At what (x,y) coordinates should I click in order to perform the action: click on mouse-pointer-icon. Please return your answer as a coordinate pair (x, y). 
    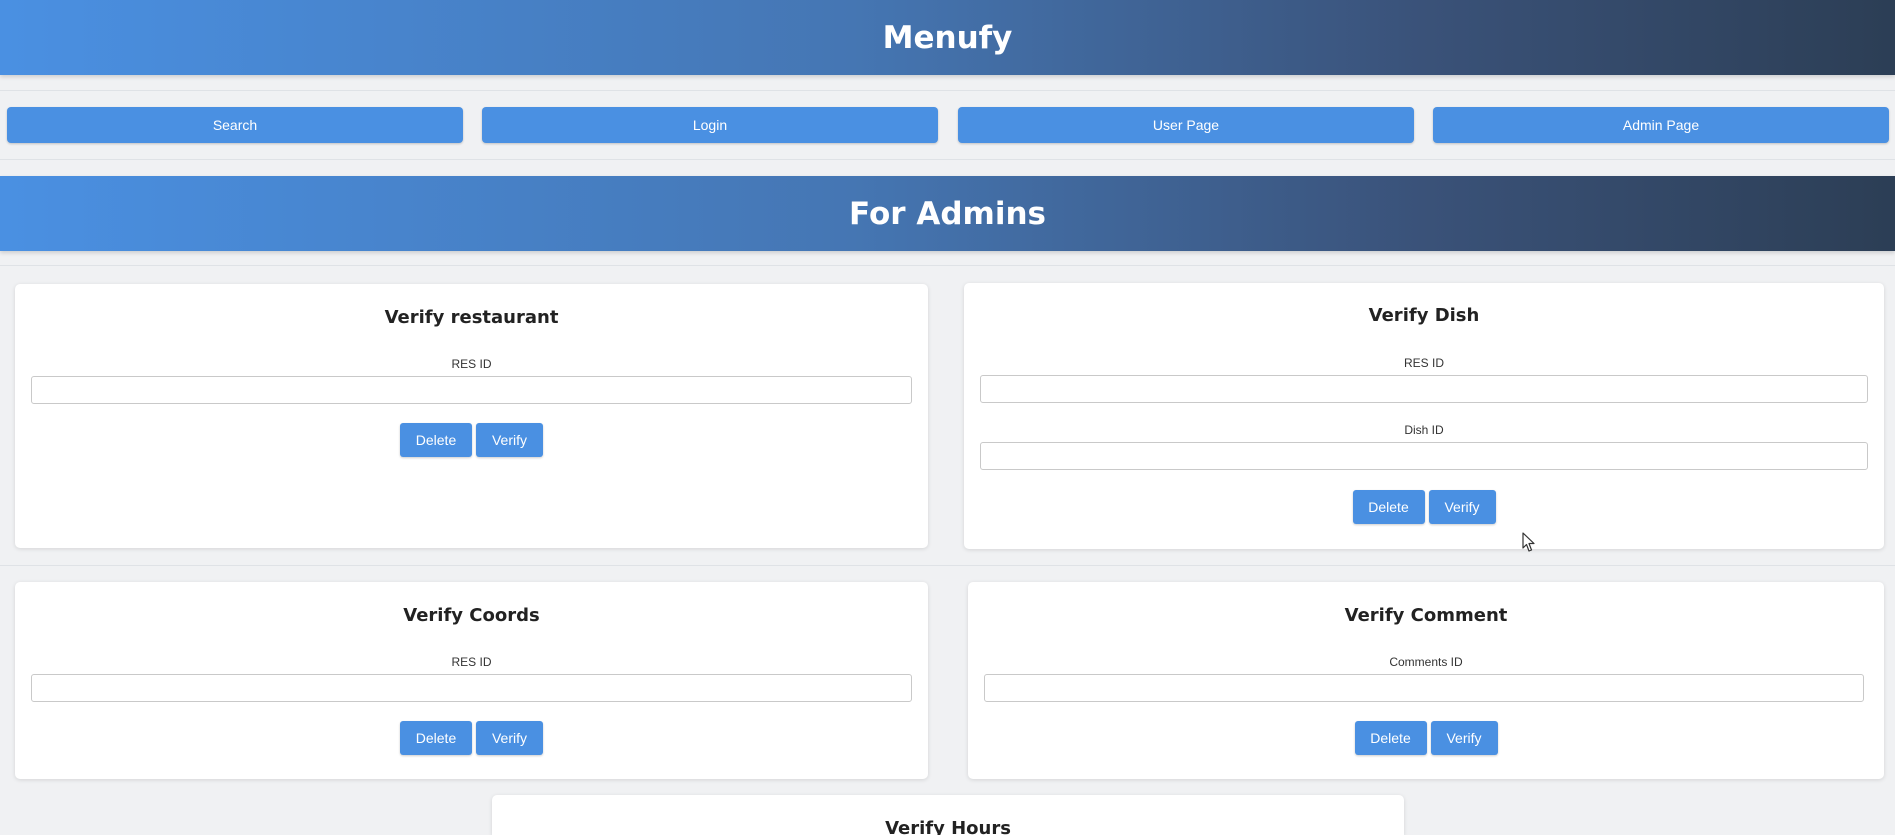
    Looking at the image, I should click on (1528, 542).